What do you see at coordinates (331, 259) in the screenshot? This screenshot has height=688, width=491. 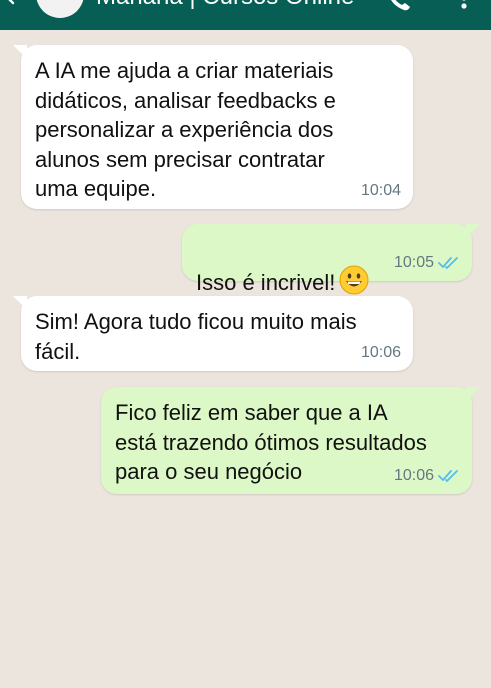 I see `message-outgoing: Isso é incrivel! 10:05` at bounding box center [331, 259].